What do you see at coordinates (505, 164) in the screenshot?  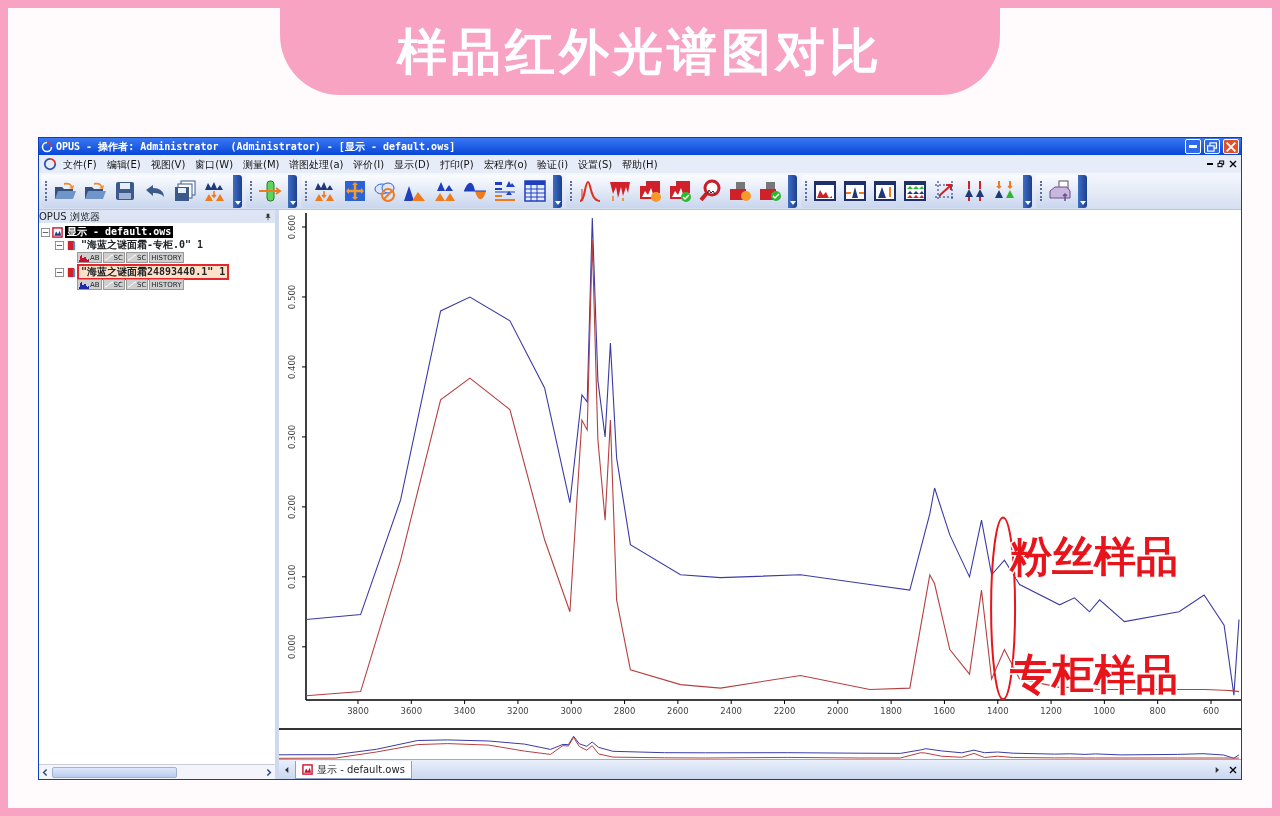 I see `menu-item: 宏程序(o)` at bounding box center [505, 164].